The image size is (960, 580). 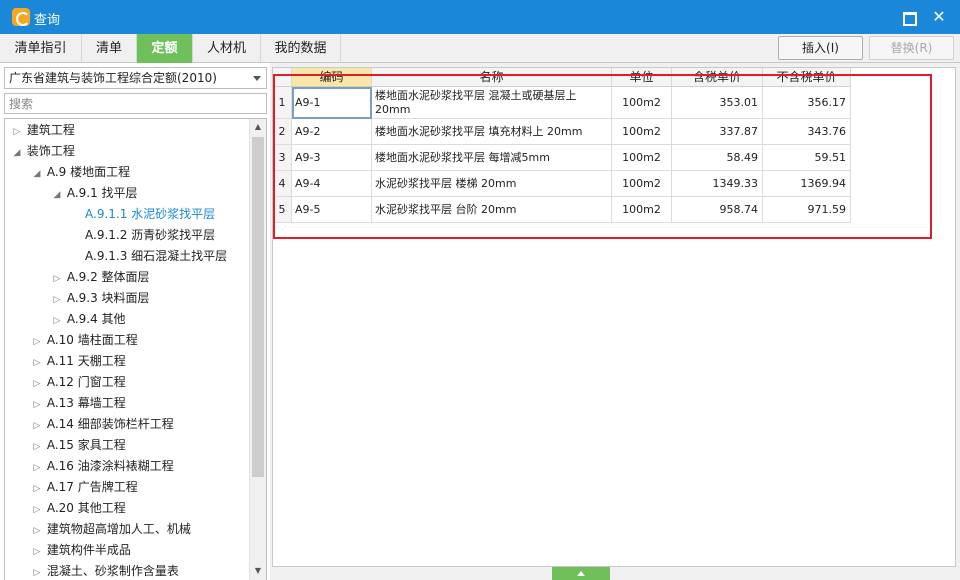 I want to click on tree-node: ▷ A.9.3 块料面层, so click(x=100, y=298).